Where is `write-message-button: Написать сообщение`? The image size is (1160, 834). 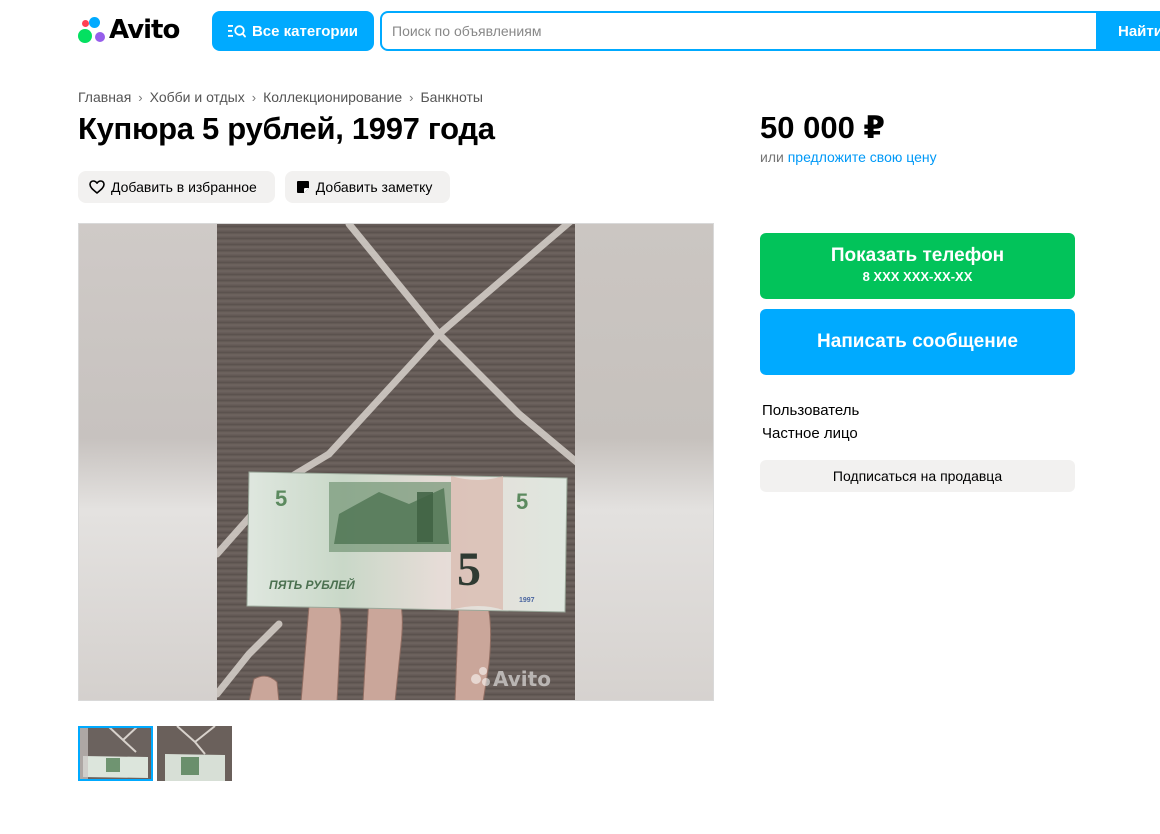 write-message-button: Написать сообщение is located at coordinates (917, 342).